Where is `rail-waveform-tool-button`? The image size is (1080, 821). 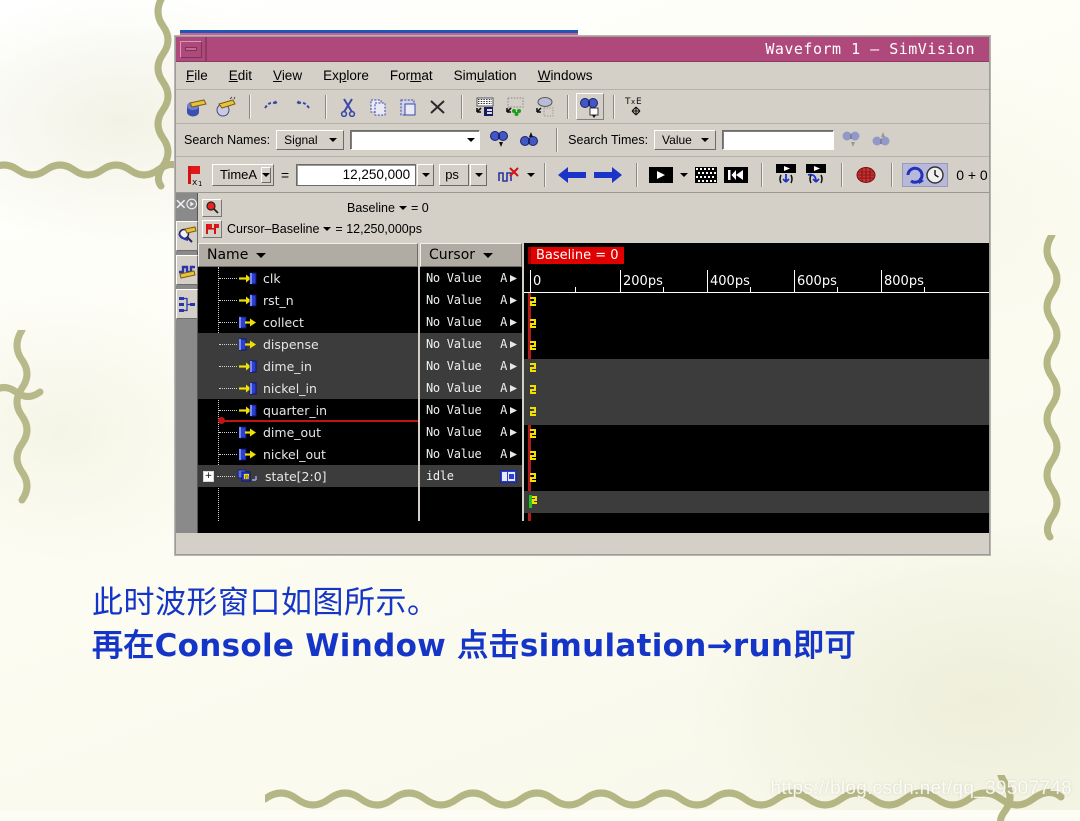 rail-waveform-tool-button is located at coordinates (186, 270).